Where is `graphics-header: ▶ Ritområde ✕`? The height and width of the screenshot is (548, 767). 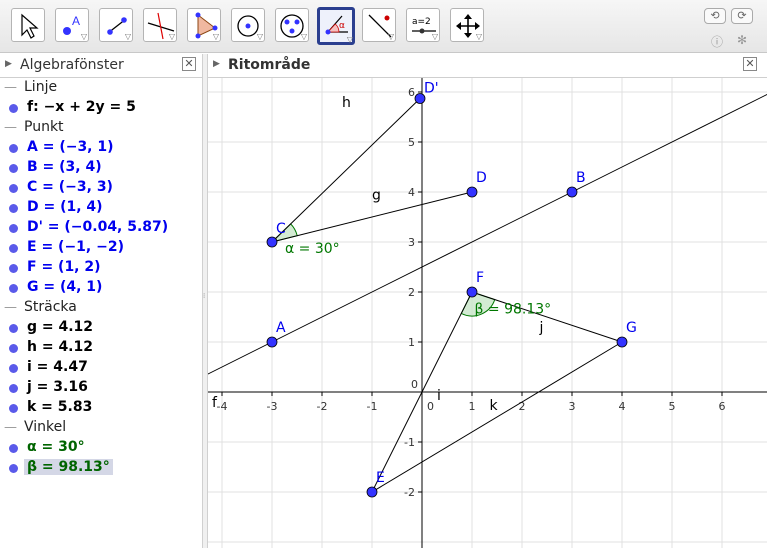
graphics-header: ▶ Ritområde ✕ is located at coordinates (487, 66).